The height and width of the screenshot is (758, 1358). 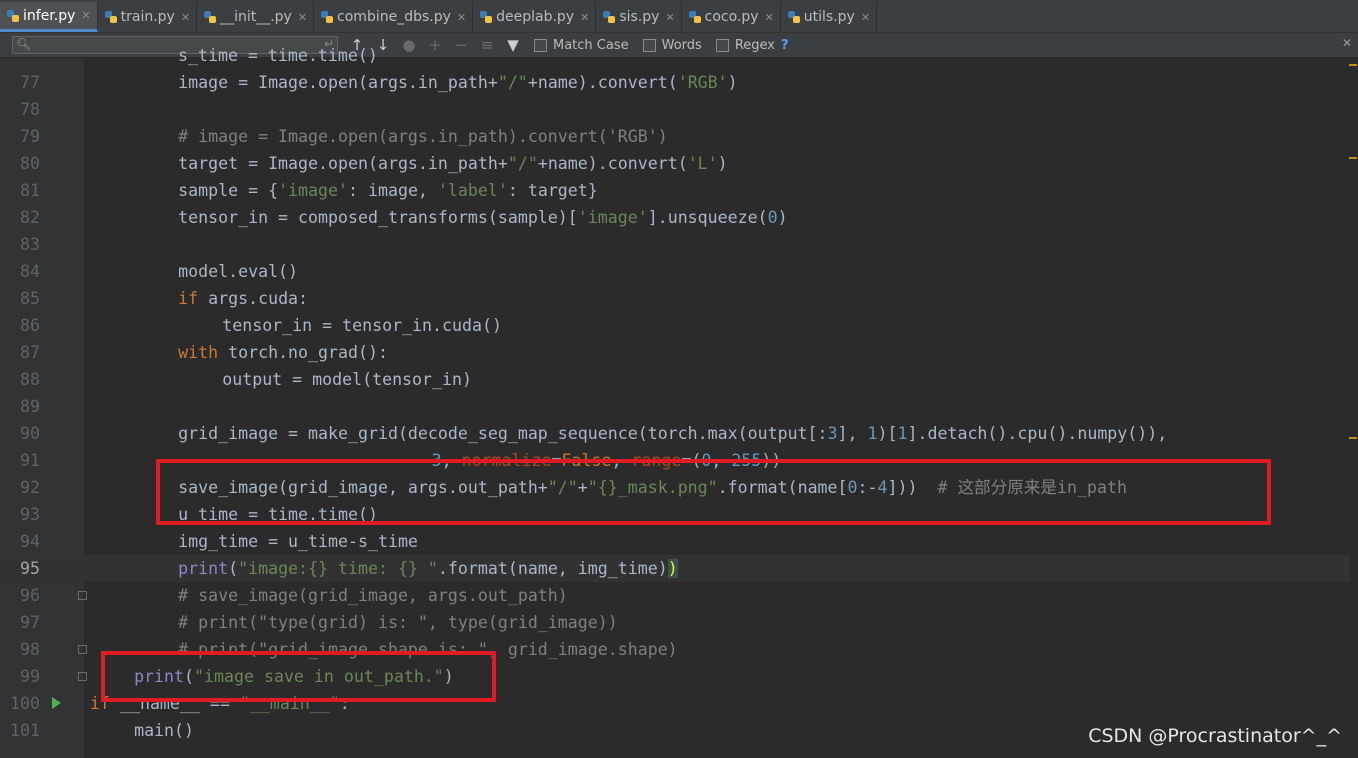 I want to click on tab-train-py: train.py ✕, so click(x=148, y=17).